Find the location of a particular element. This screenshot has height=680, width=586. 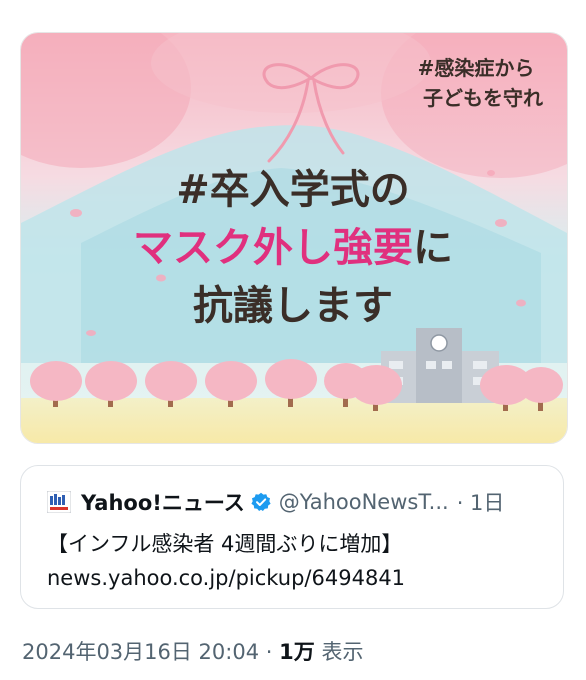

headline-line-2: マスク外し強要に is located at coordinates (293, 248).